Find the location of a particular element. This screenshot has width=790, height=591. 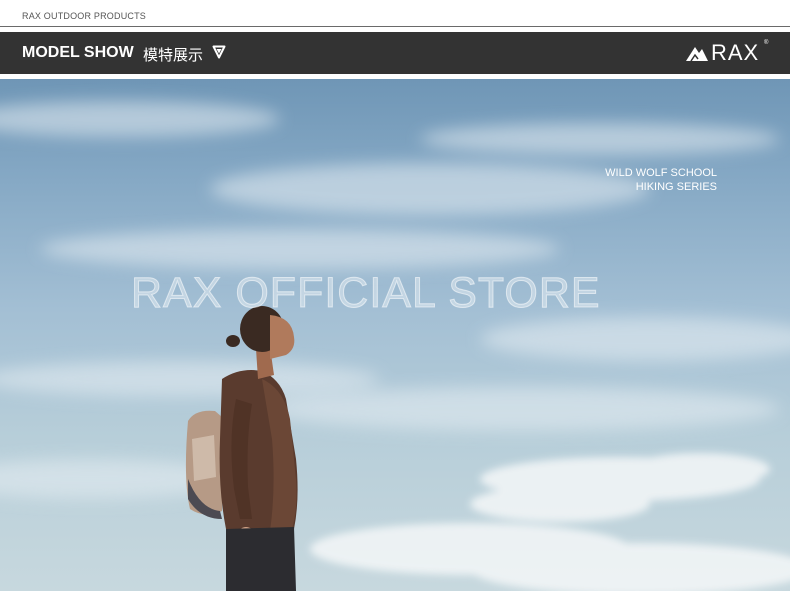

logo-text: RAX is located at coordinates (735, 52).